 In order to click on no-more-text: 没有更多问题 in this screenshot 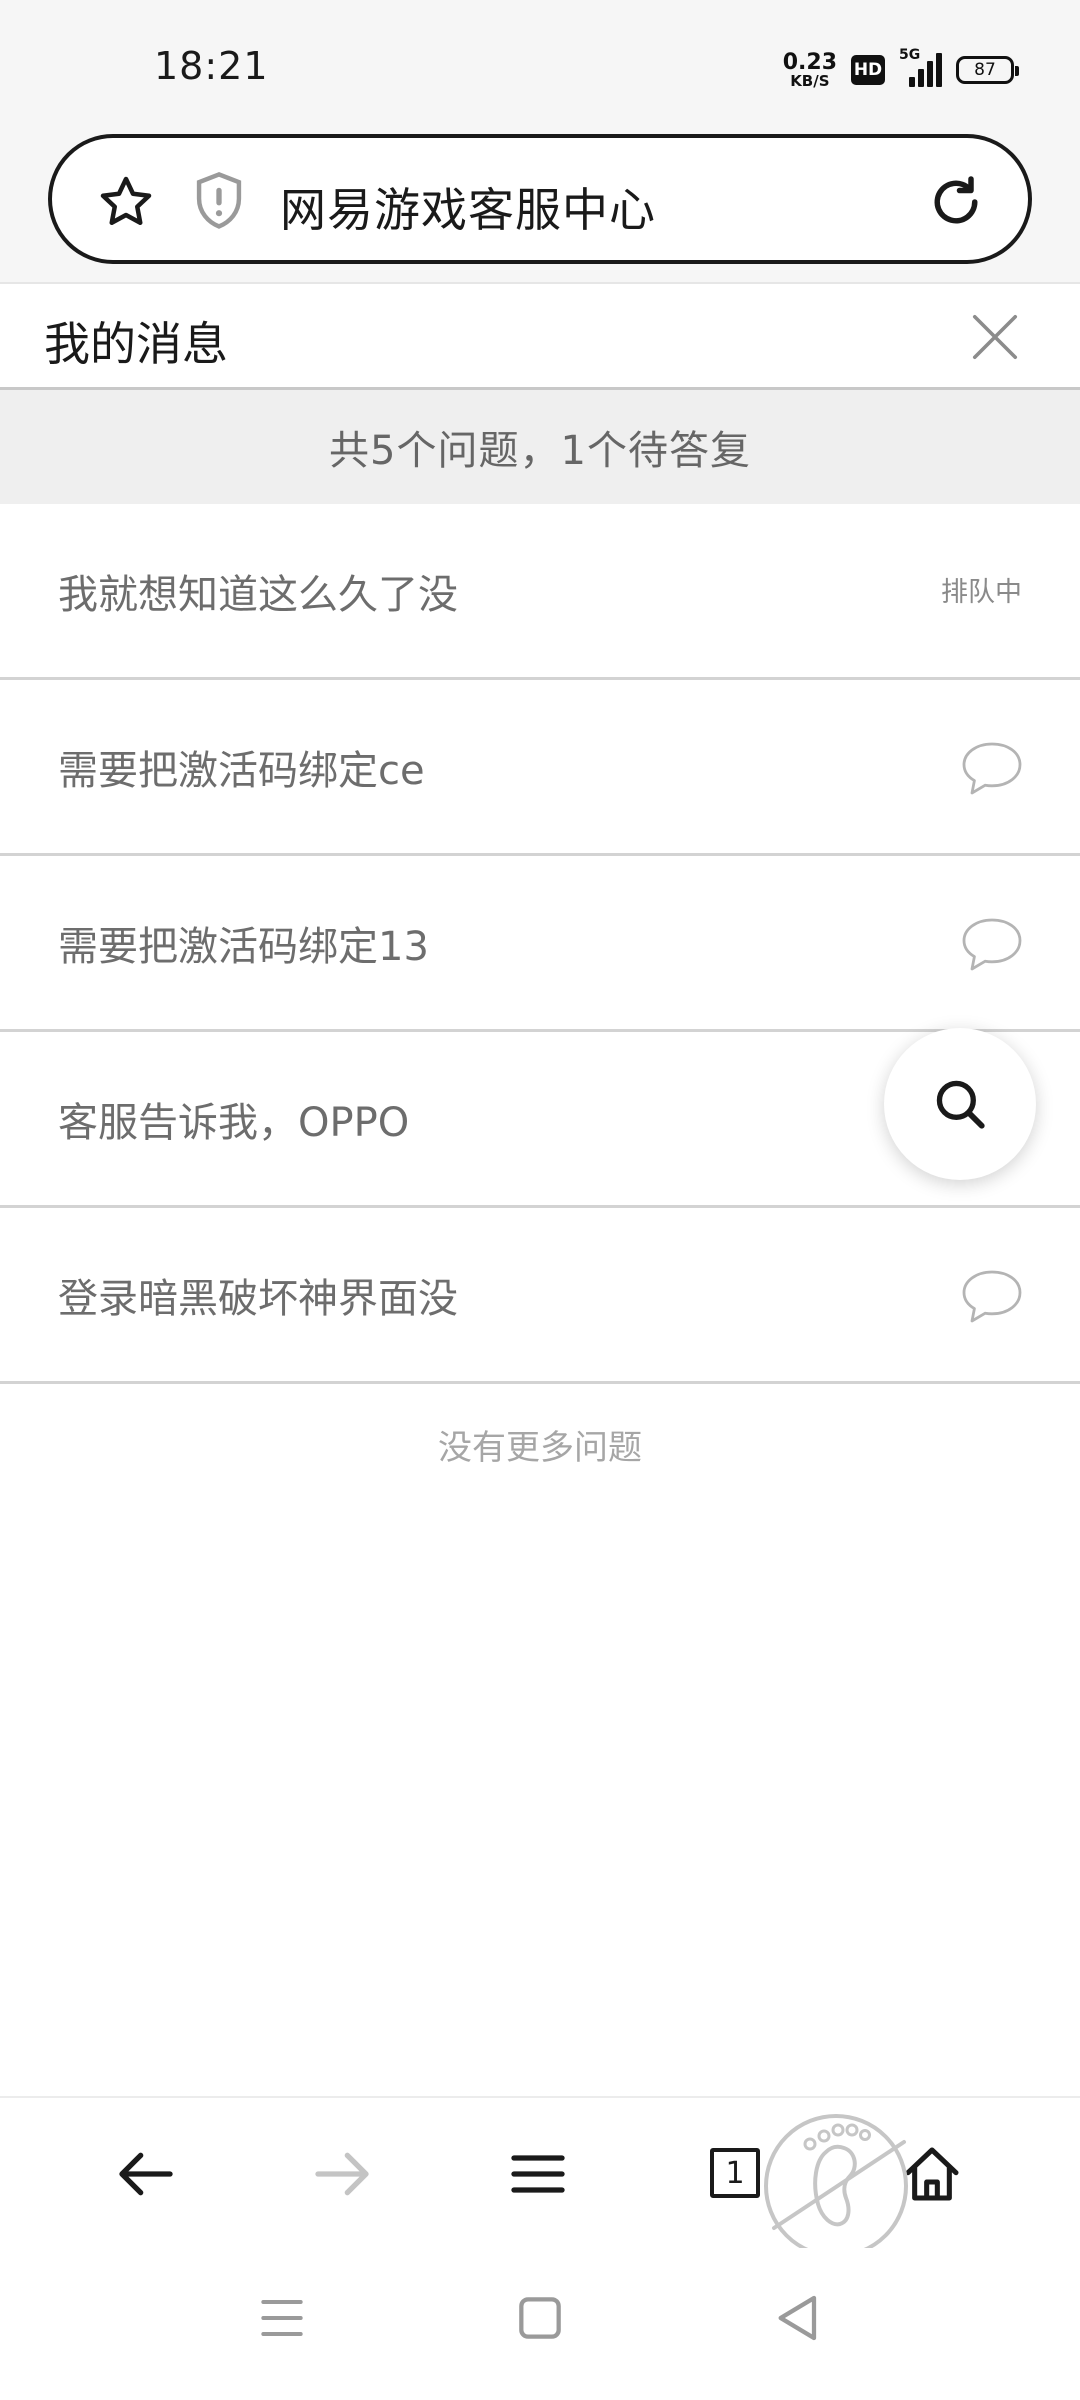, I will do `click(540, 1448)`.